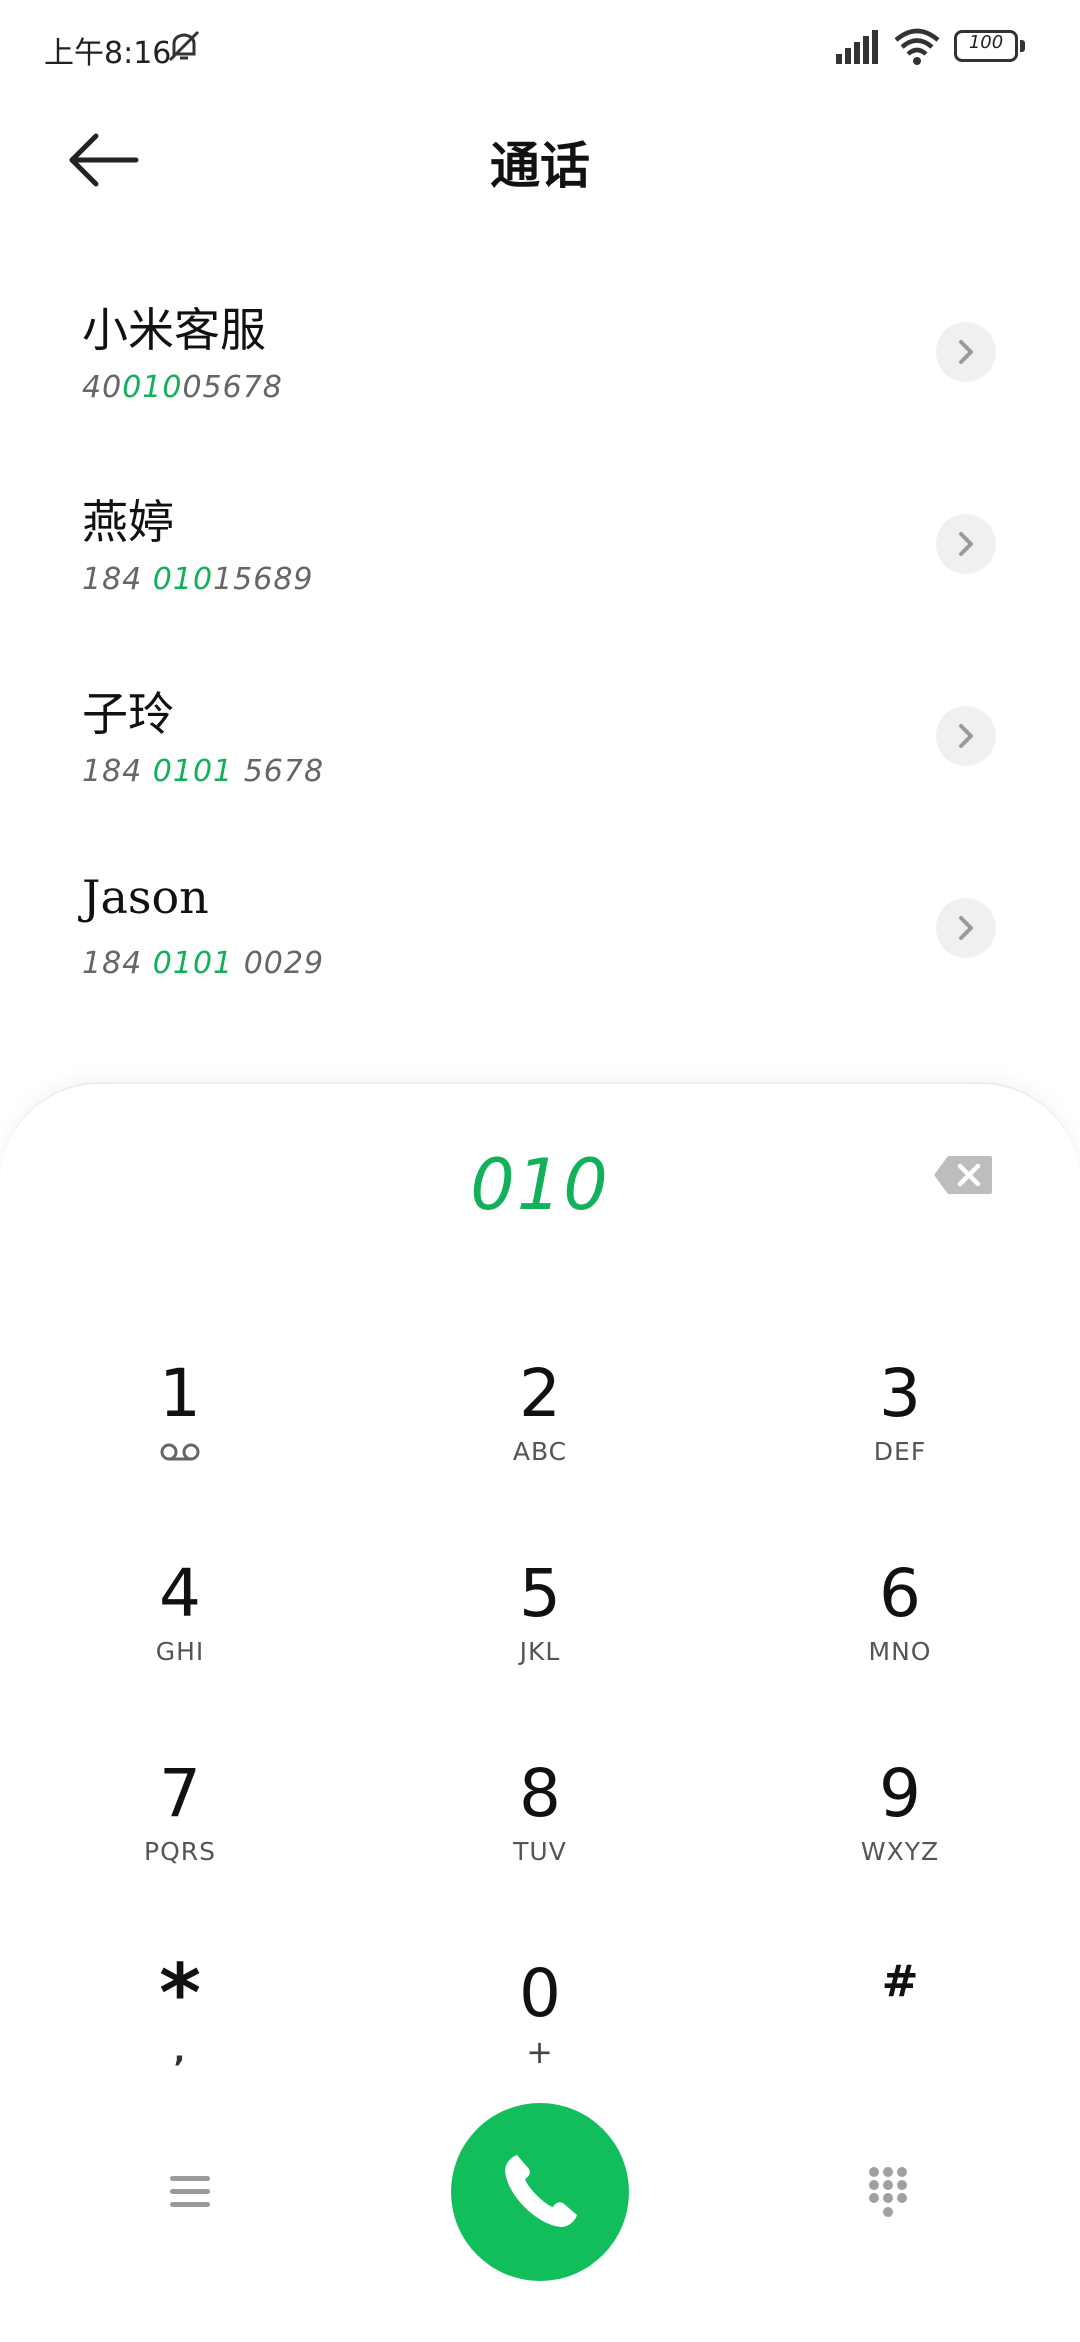 Image resolution: width=1080 pixels, height=2342 pixels. What do you see at coordinates (128, 714) in the screenshot?
I see `contact-name: 子玲` at bounding box center [128, 714].